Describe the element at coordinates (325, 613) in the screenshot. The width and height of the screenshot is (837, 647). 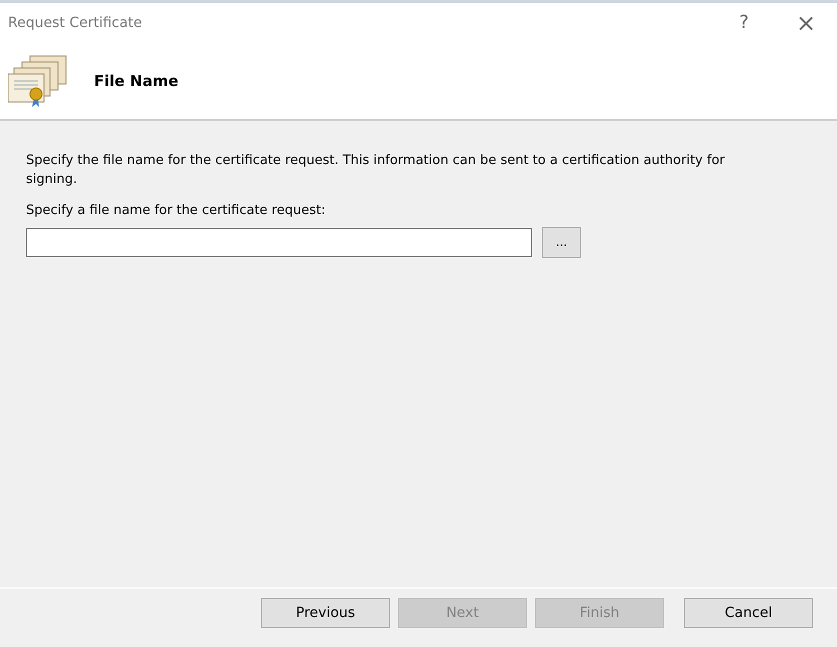
I see `wizard-button: Previous` at that location.